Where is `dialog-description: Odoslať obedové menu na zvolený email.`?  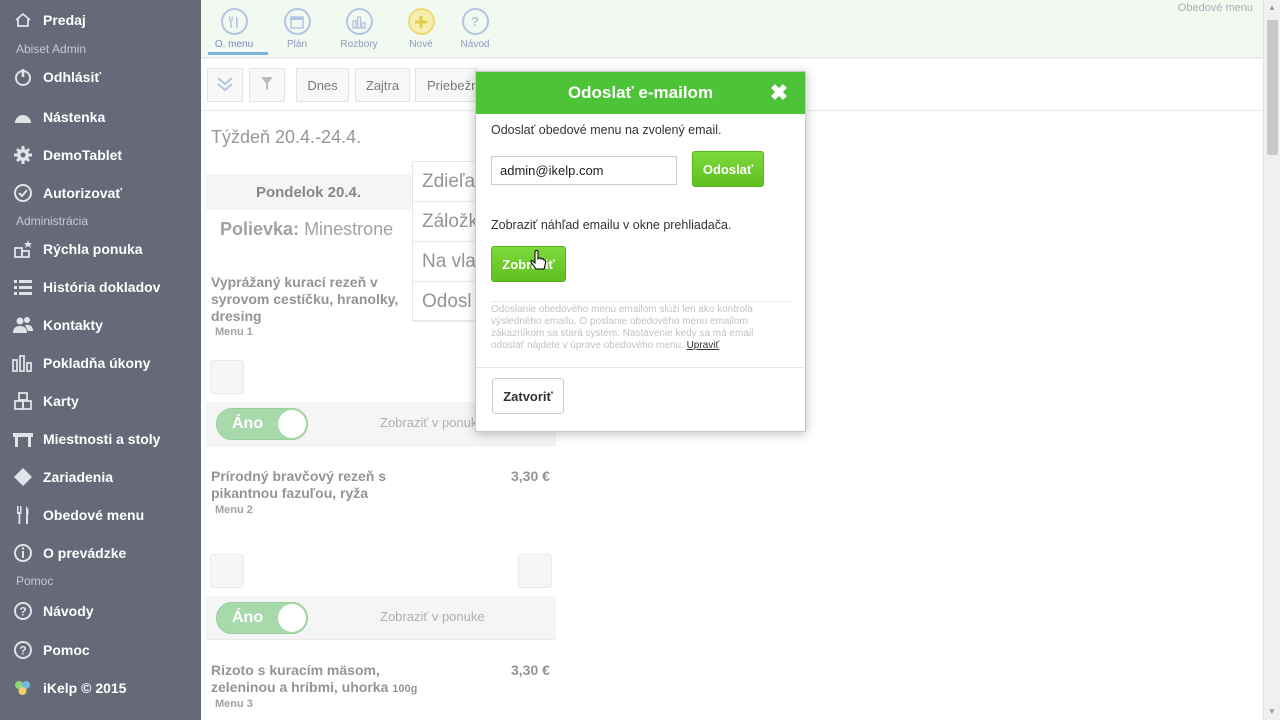 dialog-description: Odoslať obedové menu na zvolený email. is located at coordinates (606, 130).